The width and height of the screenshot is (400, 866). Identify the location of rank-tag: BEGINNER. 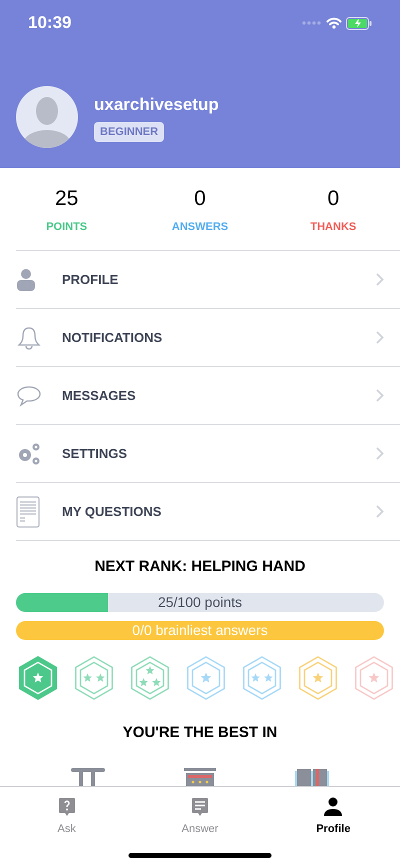
(129, 132).